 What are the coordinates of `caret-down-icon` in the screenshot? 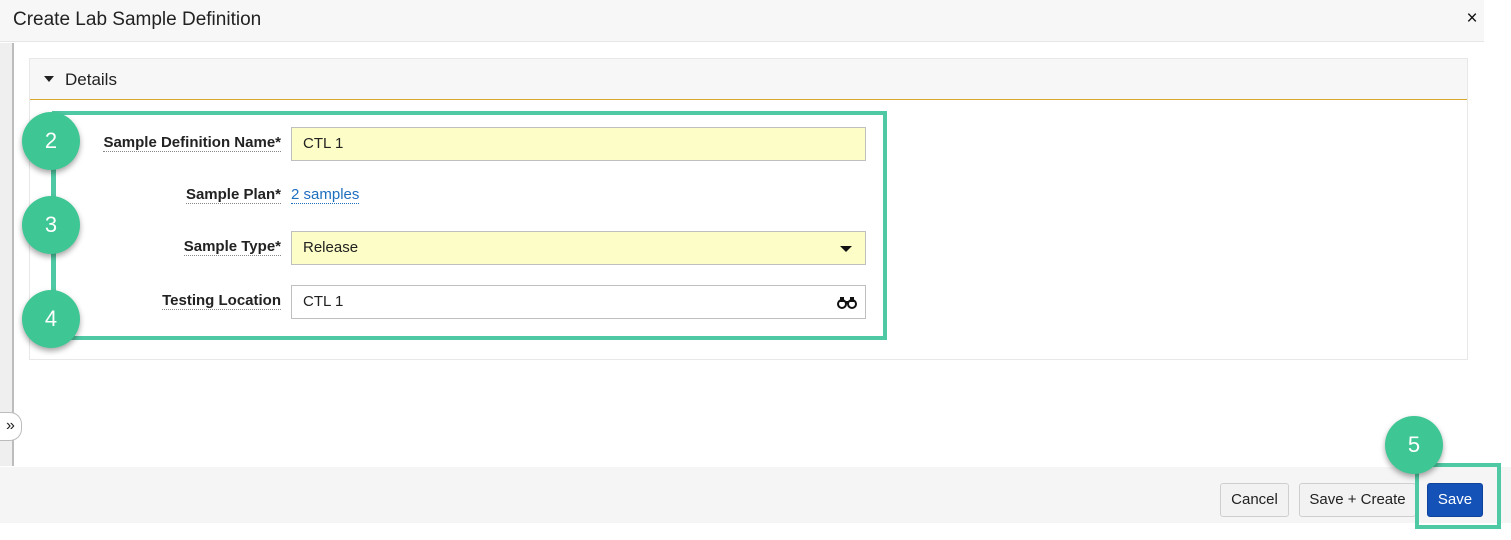 It's located at (49, 79).